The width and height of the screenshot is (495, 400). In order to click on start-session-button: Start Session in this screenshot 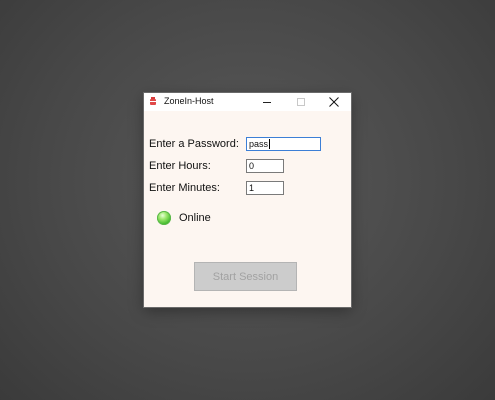, I will do `click(245, 276)`.